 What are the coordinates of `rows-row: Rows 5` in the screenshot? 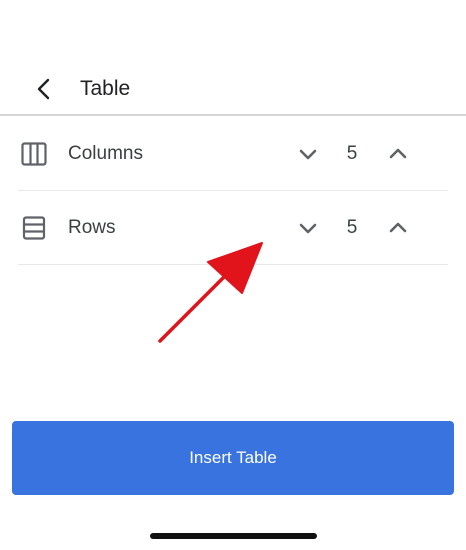 It's located at (233, 228).